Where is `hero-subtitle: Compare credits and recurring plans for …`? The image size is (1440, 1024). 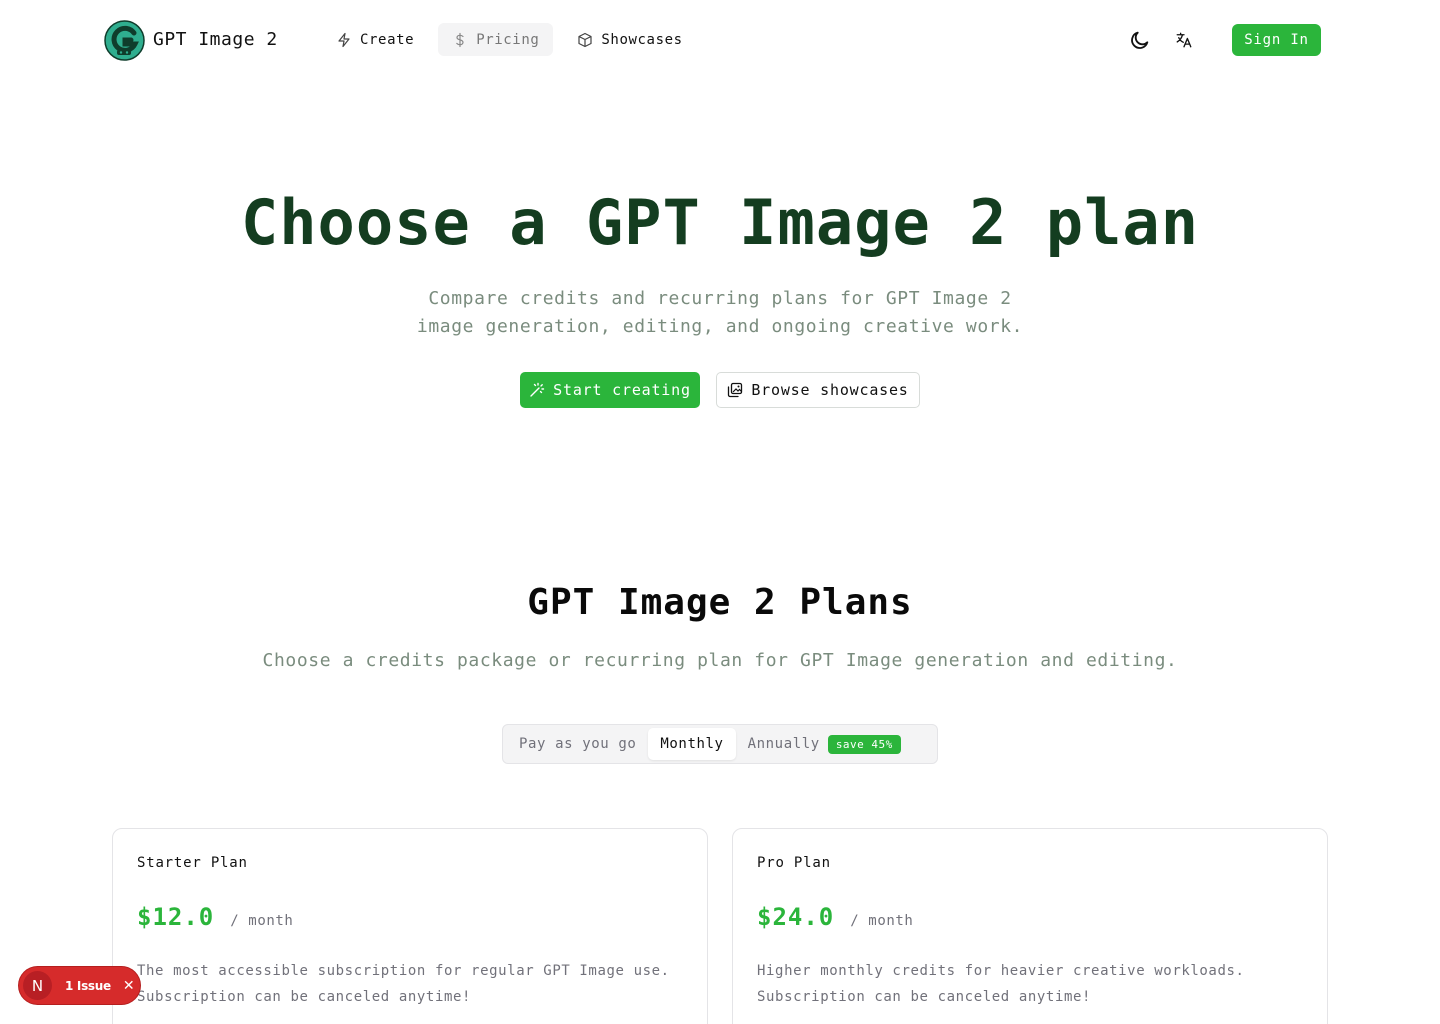
hero-subtitle: Compare credits and recurring plans for … is located at coordinates (720, 313).